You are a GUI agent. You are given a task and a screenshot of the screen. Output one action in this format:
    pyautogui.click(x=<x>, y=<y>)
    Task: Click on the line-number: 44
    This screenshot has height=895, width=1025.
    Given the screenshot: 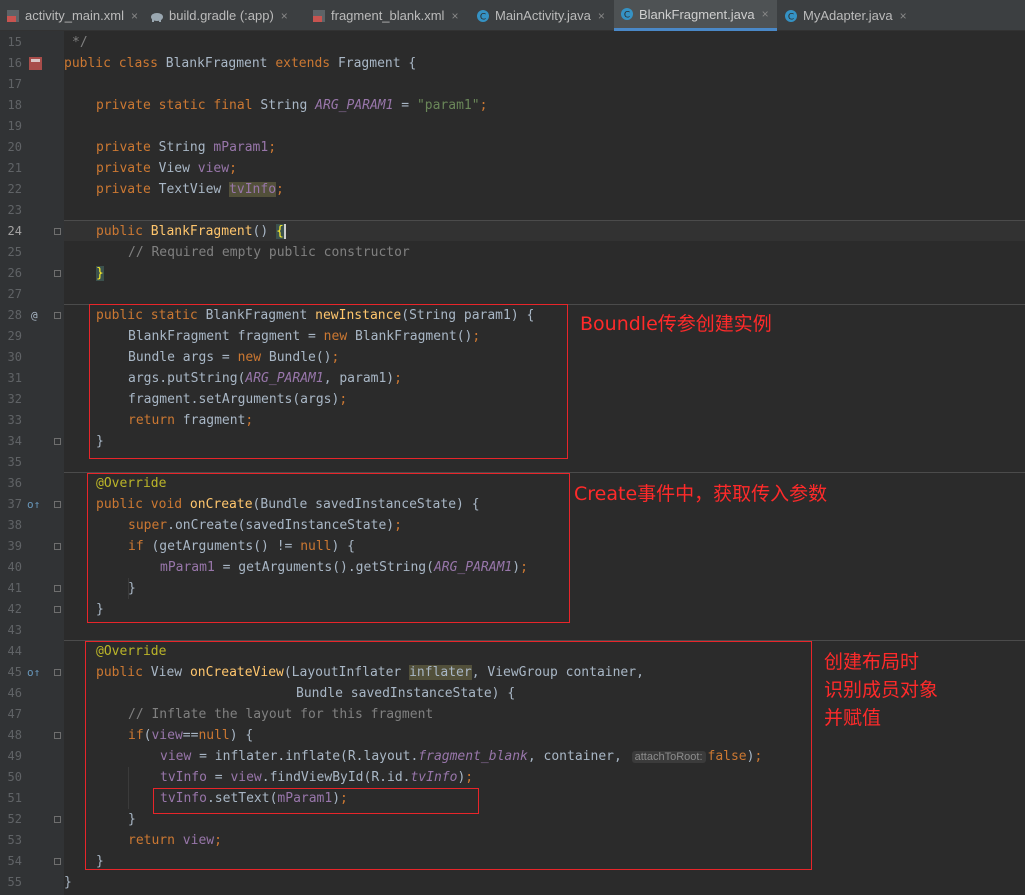 What is the action you would take?
    pyautogui.click(x=14, y=651)
    